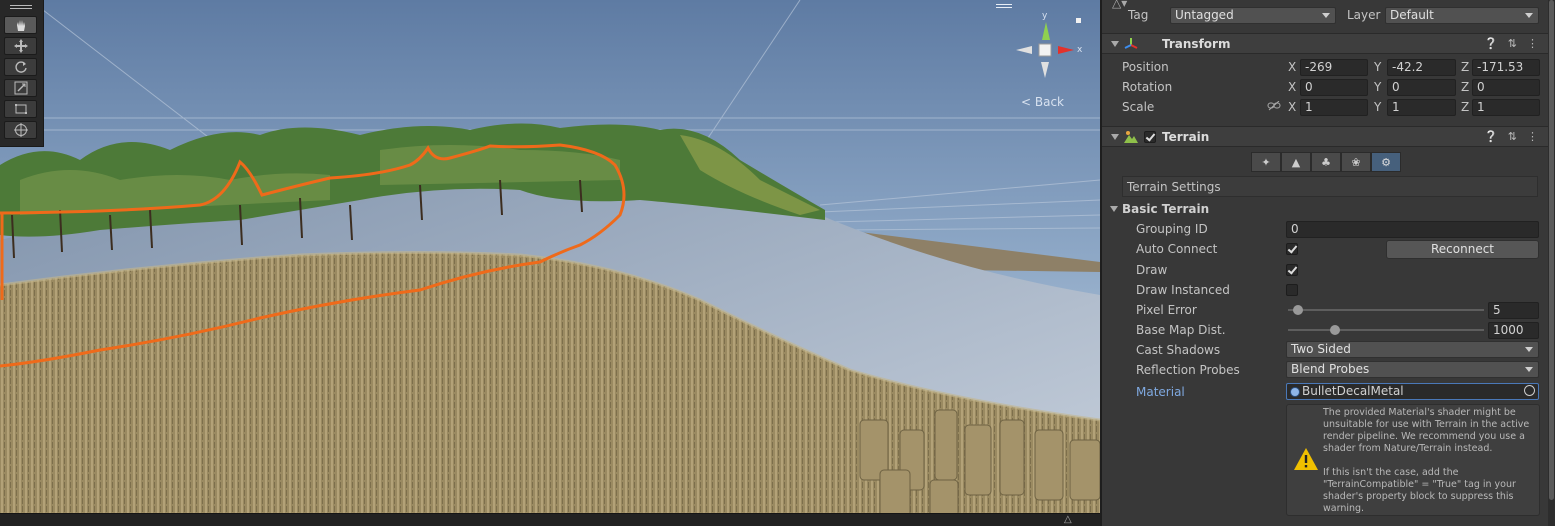 The height and width of the screenshot is (526, 1555). What do you see at coordinates (1377, 67) in the screenshot?
I see `position-y-axis: Y` at bounding box center [1377, 67].